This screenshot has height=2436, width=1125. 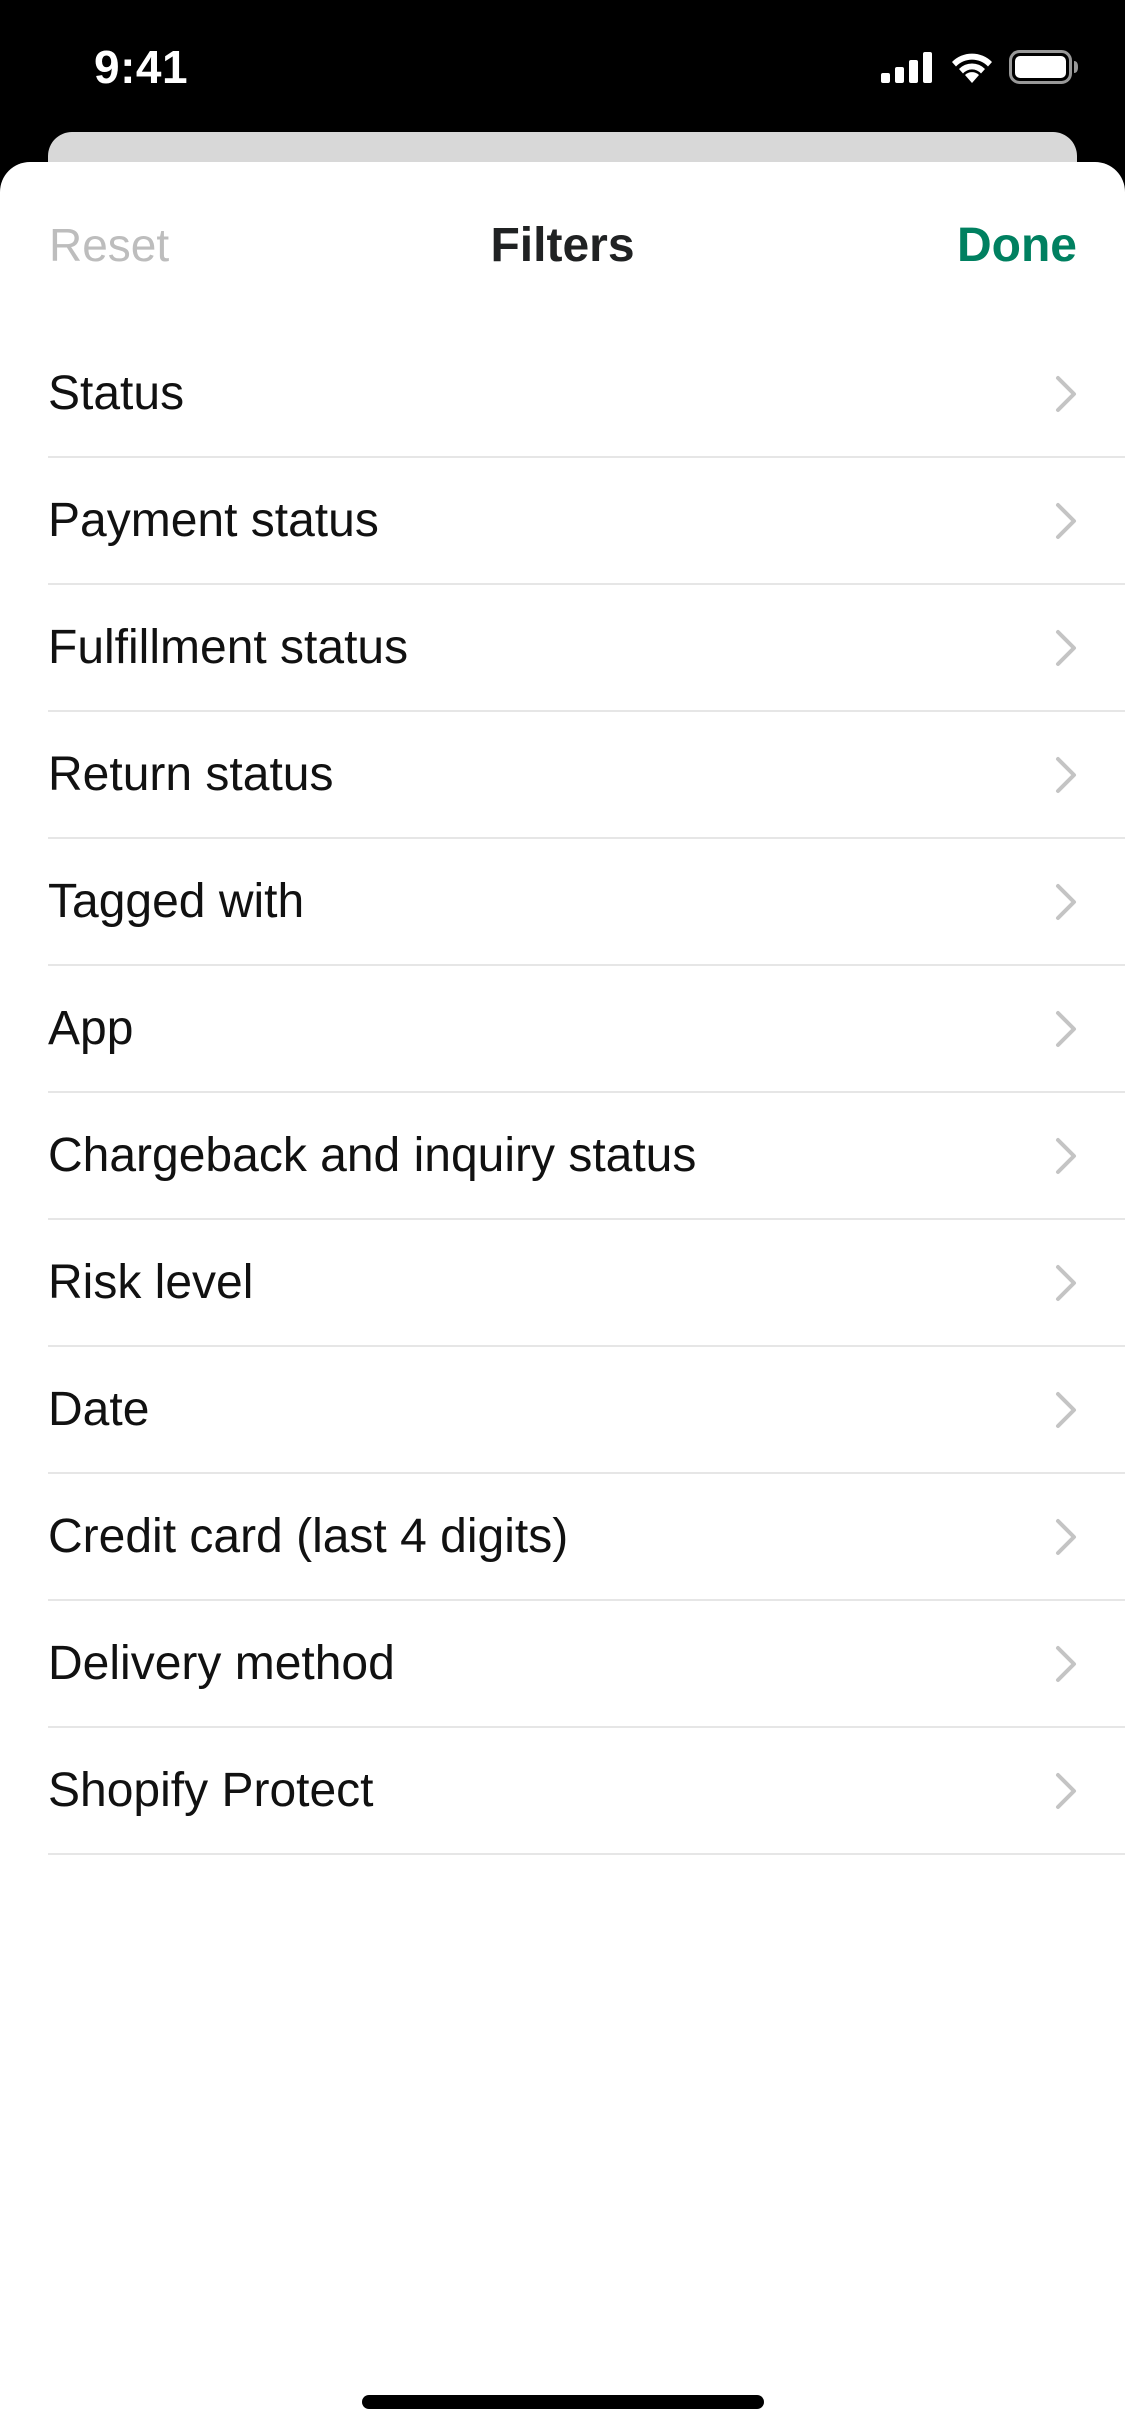 What do you see at coordinates (191, 774) in the screenshot?
I see `filter-label: Return status` at bounding box center [191, 774].